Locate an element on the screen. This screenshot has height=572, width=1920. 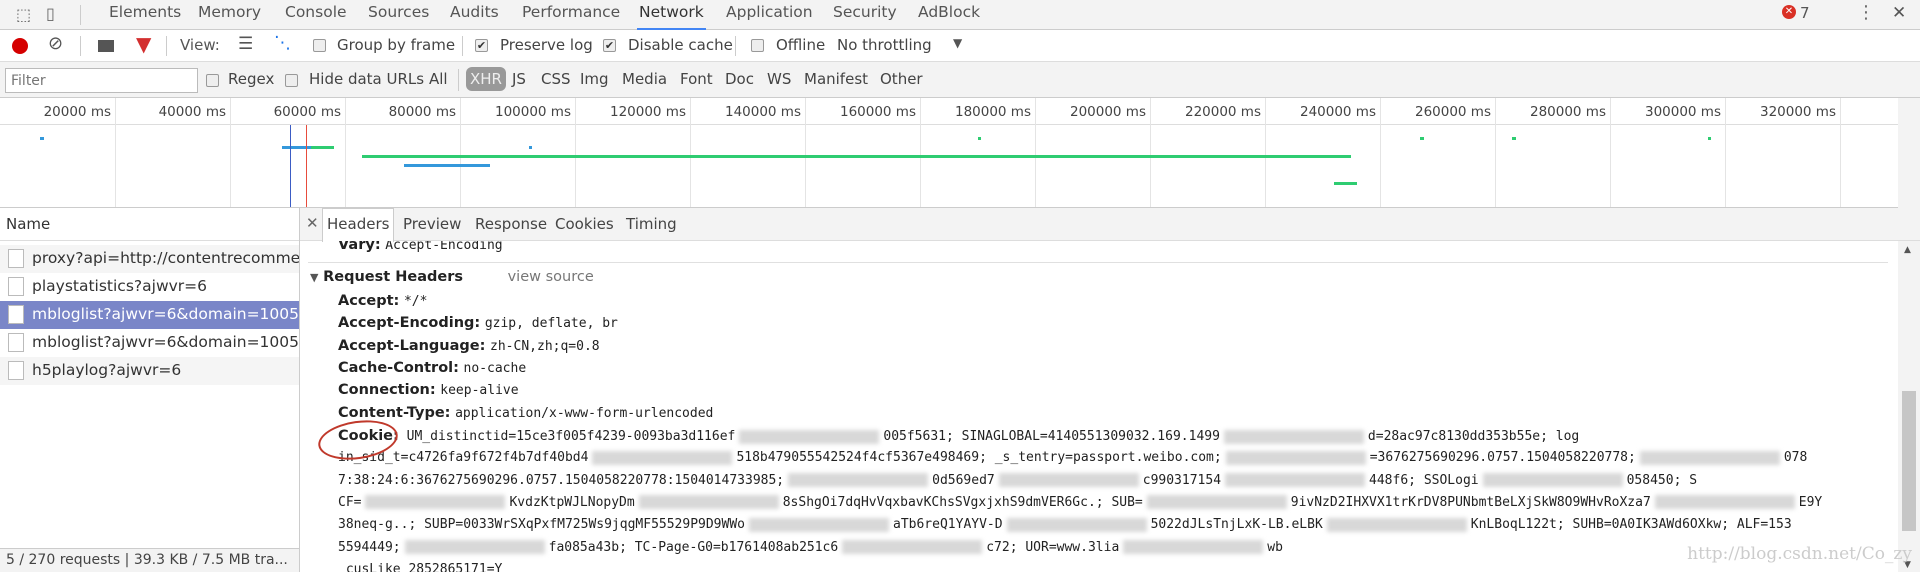
group-by-frame-checkbox is located at coordinates (319, 45).